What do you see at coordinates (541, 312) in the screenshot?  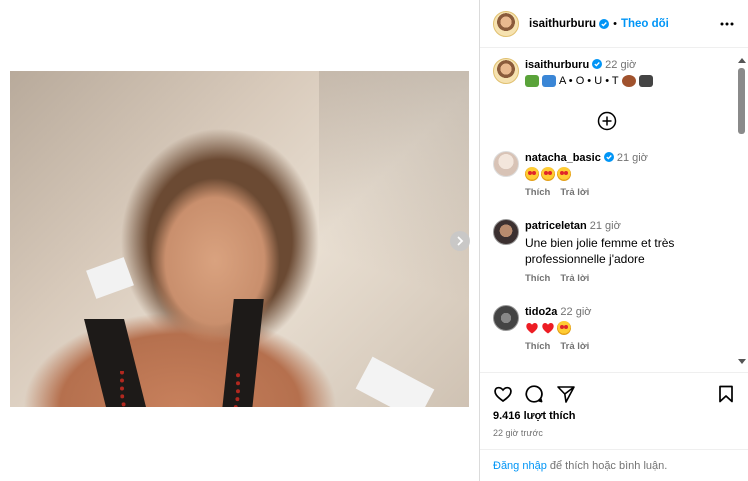 I see `comment-username: tido2a` at bounding box center [541, 312].